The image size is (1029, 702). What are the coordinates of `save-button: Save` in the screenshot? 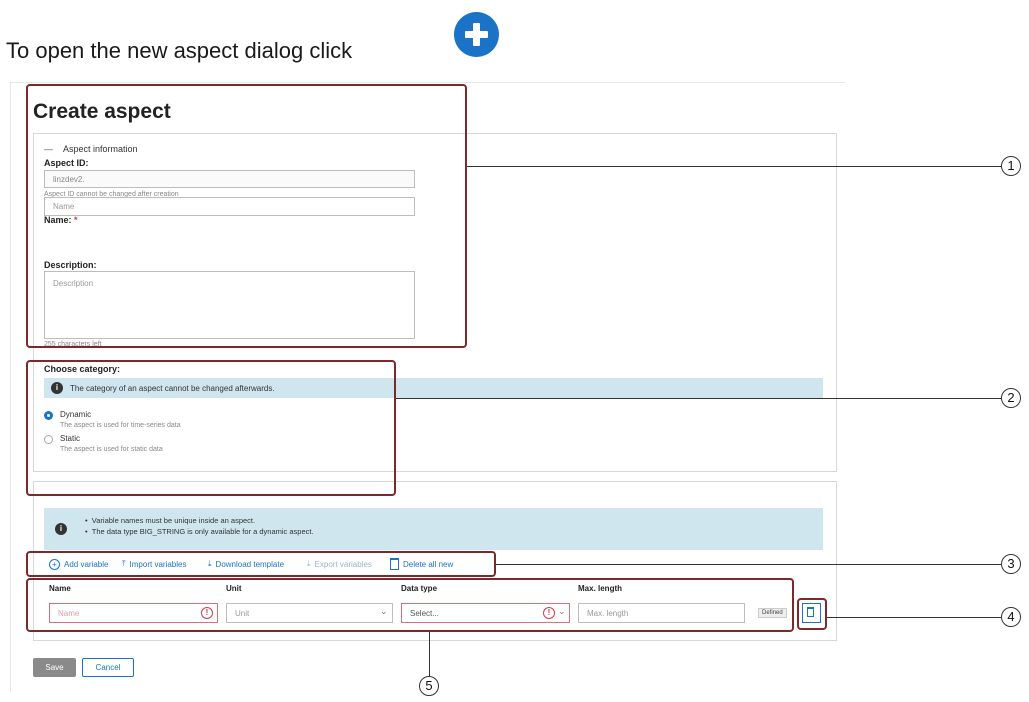 It's located at (54, 667).